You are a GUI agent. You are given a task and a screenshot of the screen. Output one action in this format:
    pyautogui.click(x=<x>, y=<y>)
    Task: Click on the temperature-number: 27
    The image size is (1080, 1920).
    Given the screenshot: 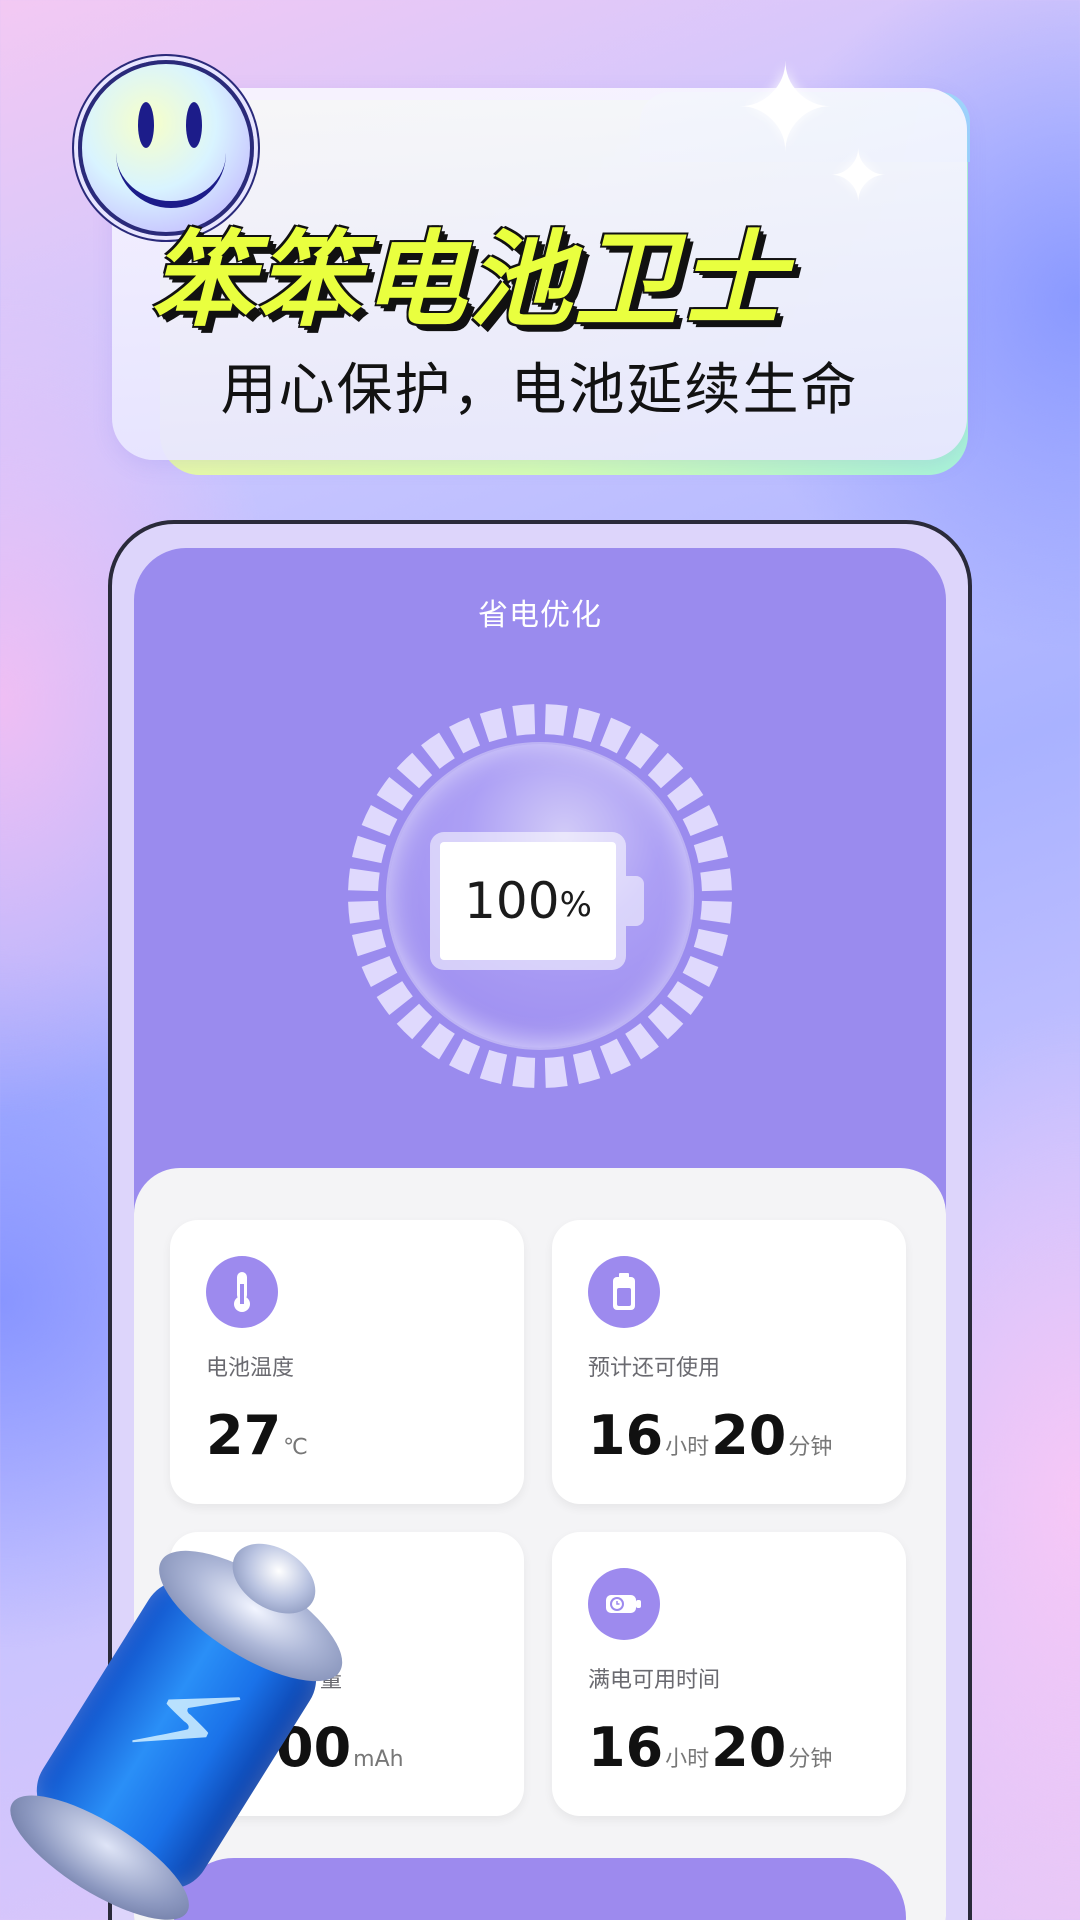 What is the action you would take?
    pyautogui.click(x=244, y=1435)
    